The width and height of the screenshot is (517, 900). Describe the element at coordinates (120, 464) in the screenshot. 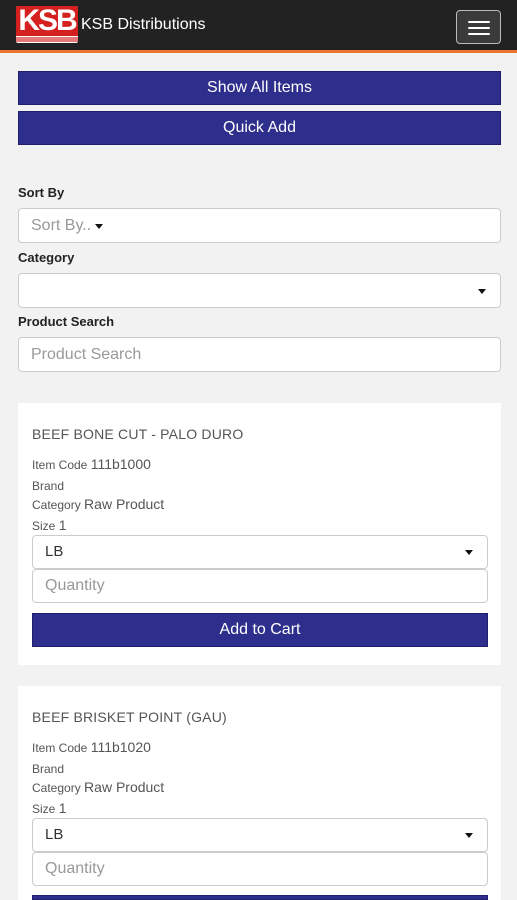

I see `item-code-value: 111b1000` at that location.